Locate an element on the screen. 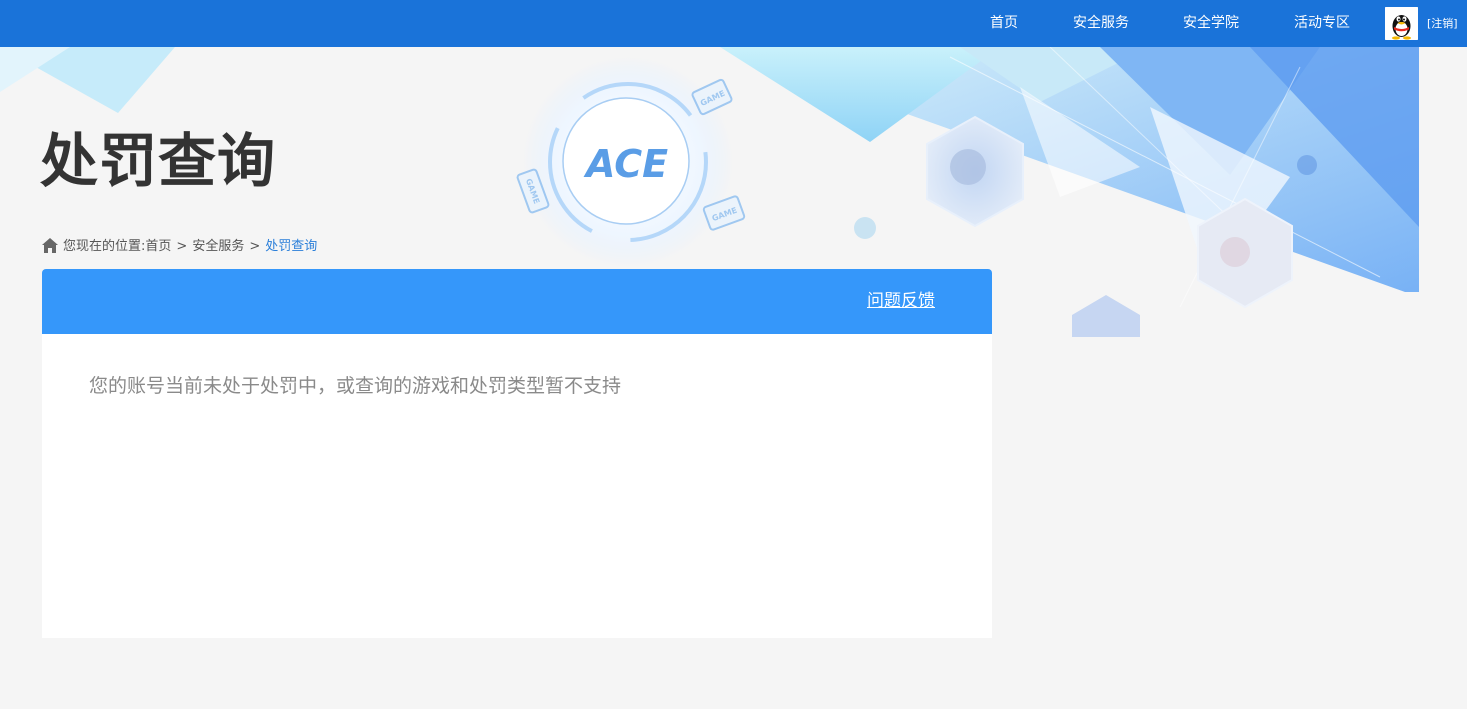 The image size is (1467, 709). top-navbar: 首页 安全服务 安全学院 活动专区 [注销] is located at coordinates (733, 23).